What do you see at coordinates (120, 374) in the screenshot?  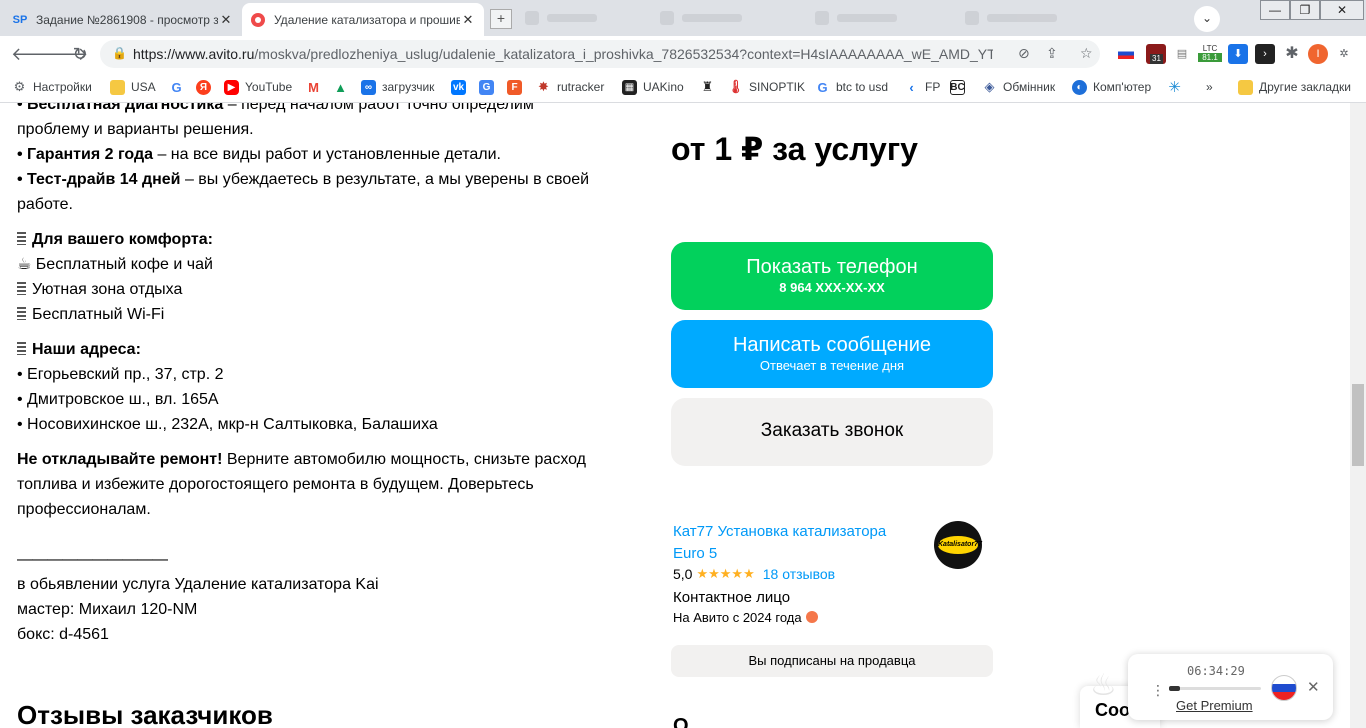 I see `address-item: • Егорьевский пр., 37, стр. 2` at bounding box center [120, 374].